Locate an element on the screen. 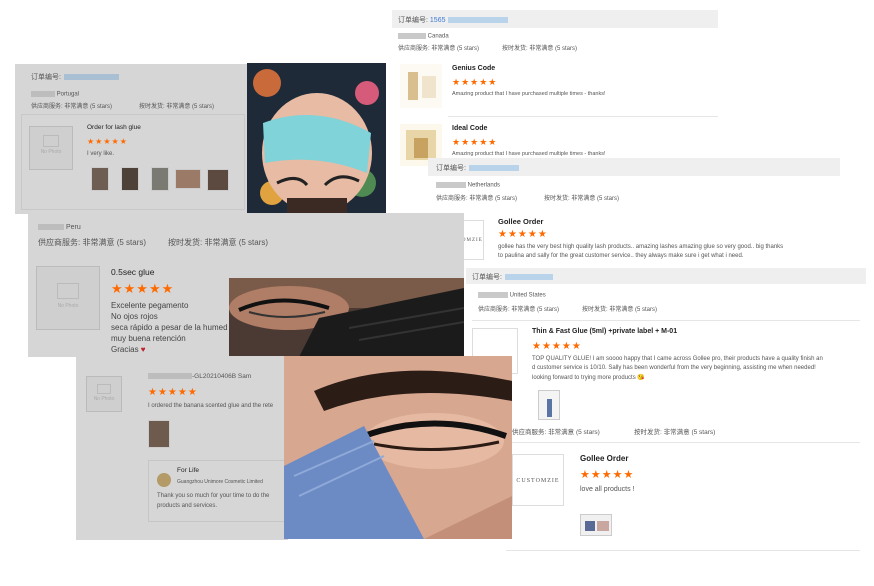 Image resolution: width=874 pixels, height=586 pixels. reply-text: products and services. is located at coordinates (187, 506).